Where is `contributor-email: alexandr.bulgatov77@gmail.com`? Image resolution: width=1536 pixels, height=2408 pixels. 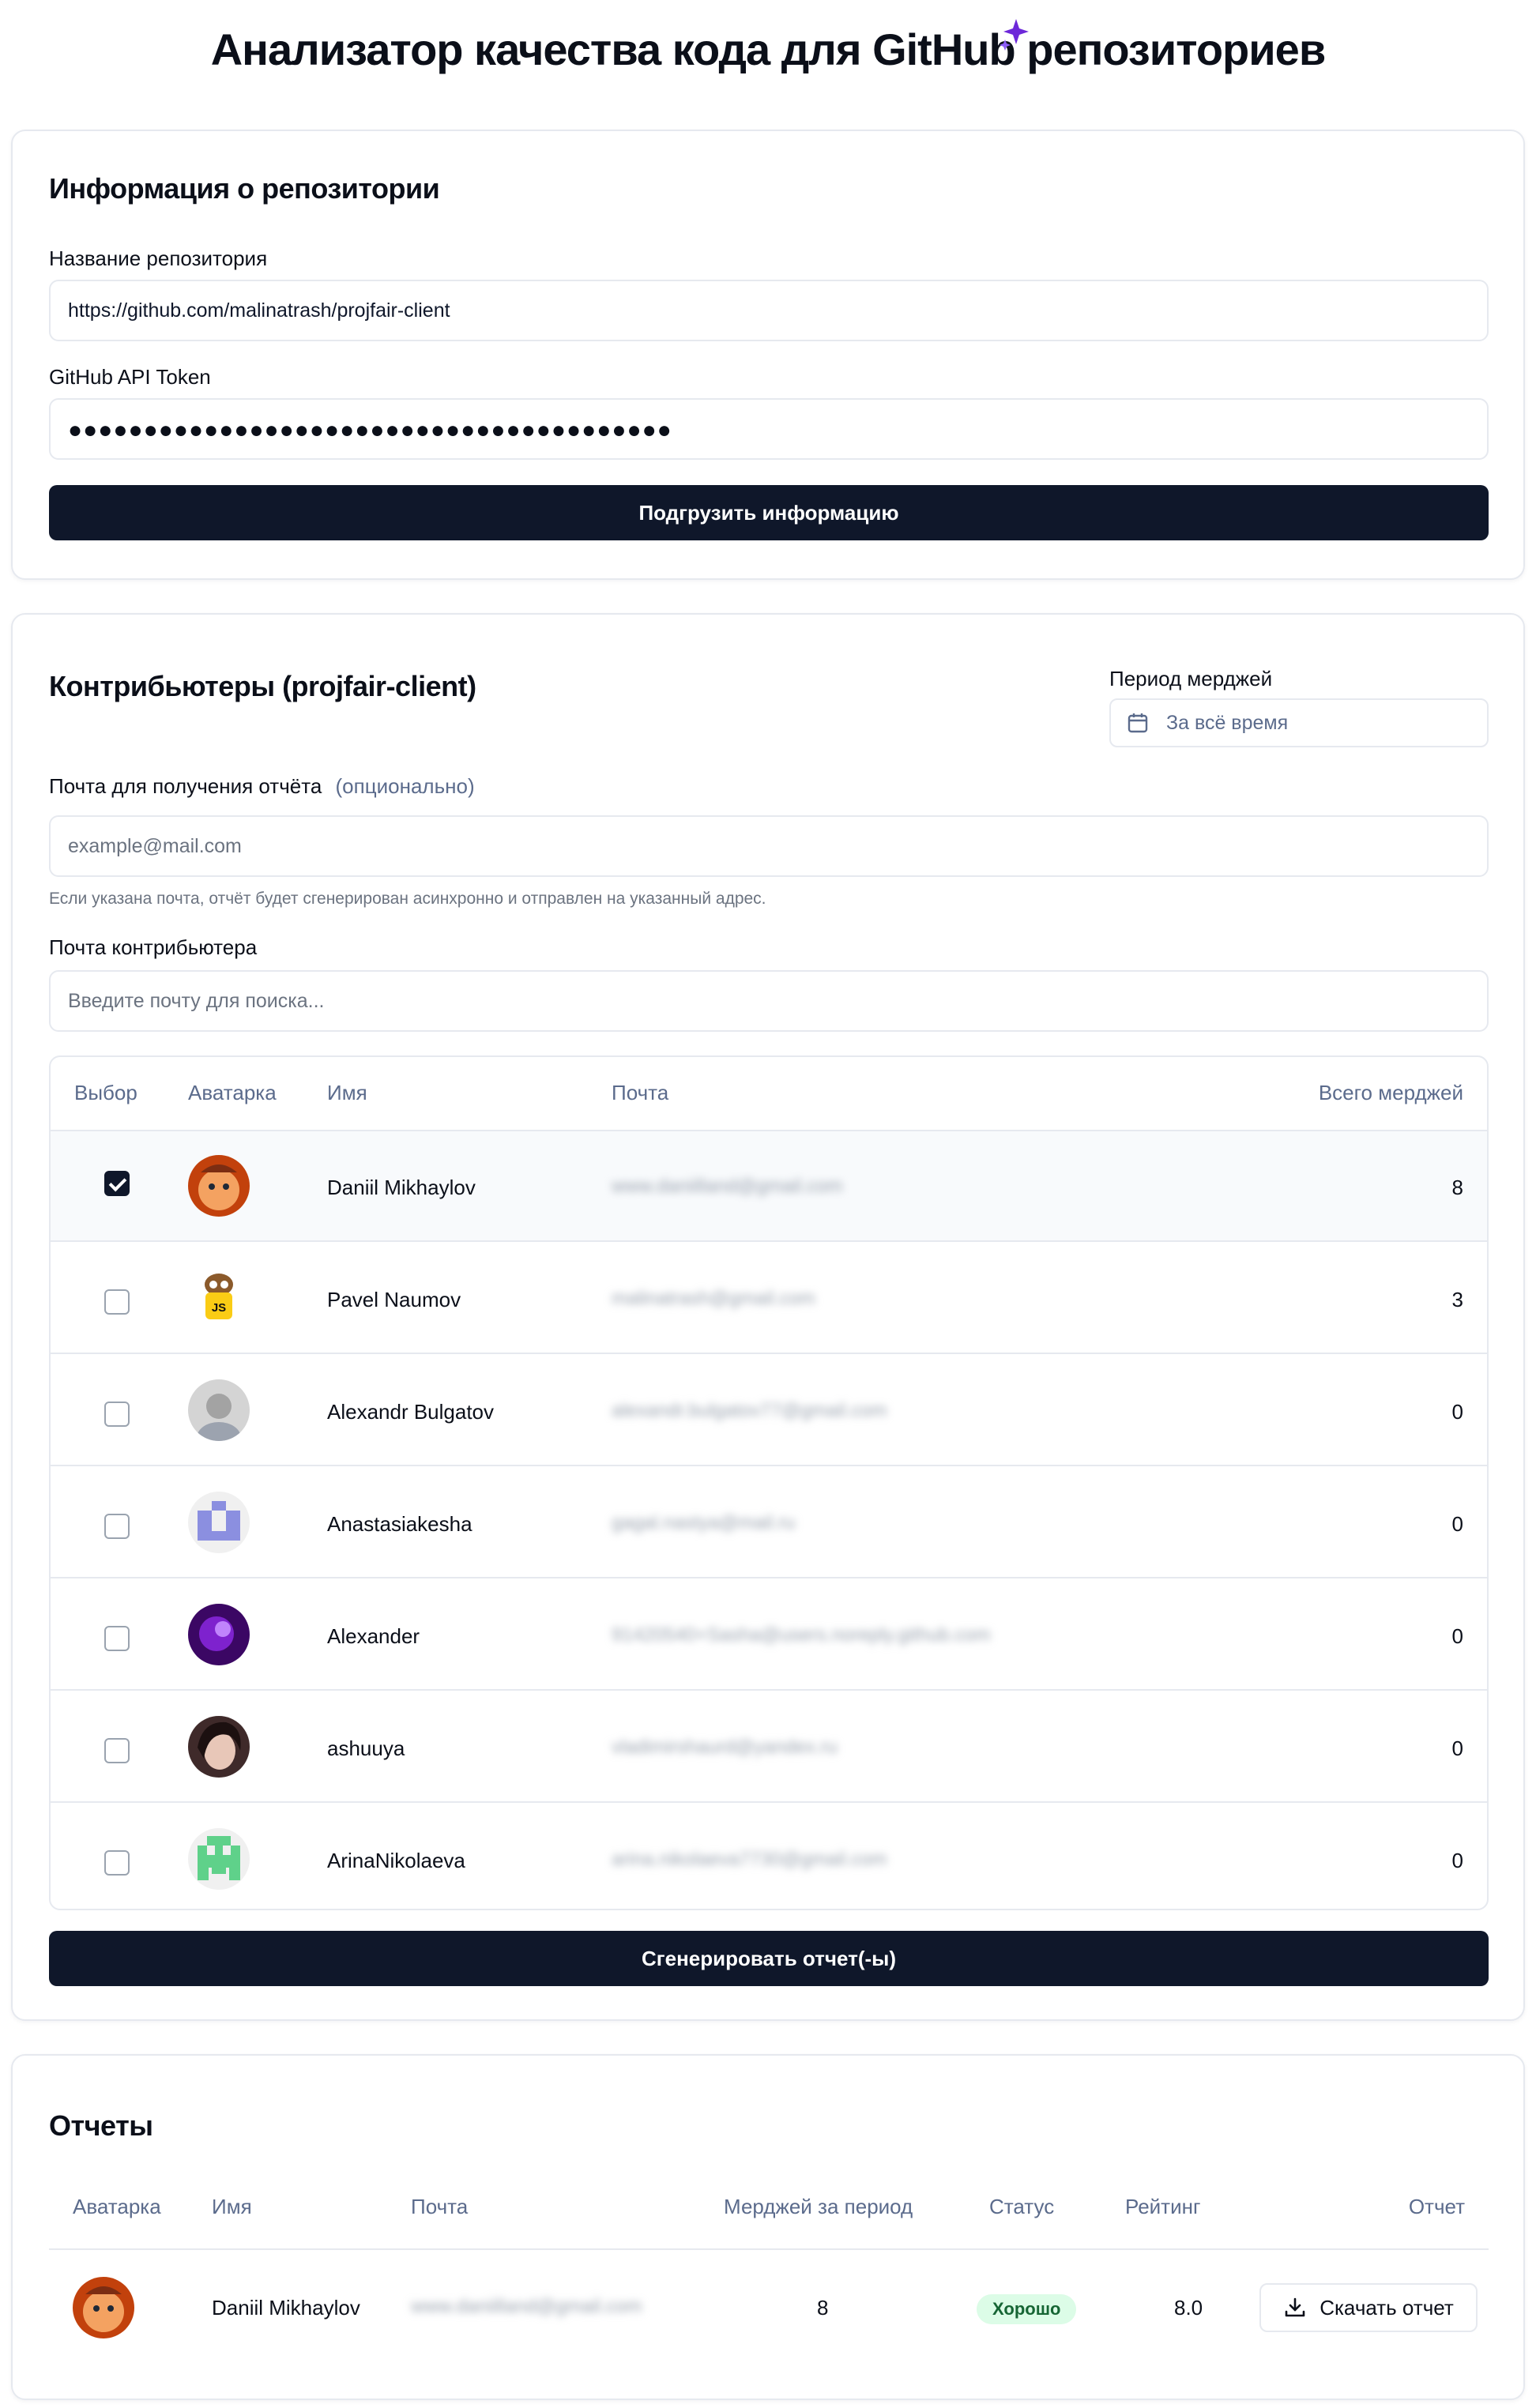
contributor-email: alexandr.bulgatov77@gmail.com is located at coordinates (749, 1410).